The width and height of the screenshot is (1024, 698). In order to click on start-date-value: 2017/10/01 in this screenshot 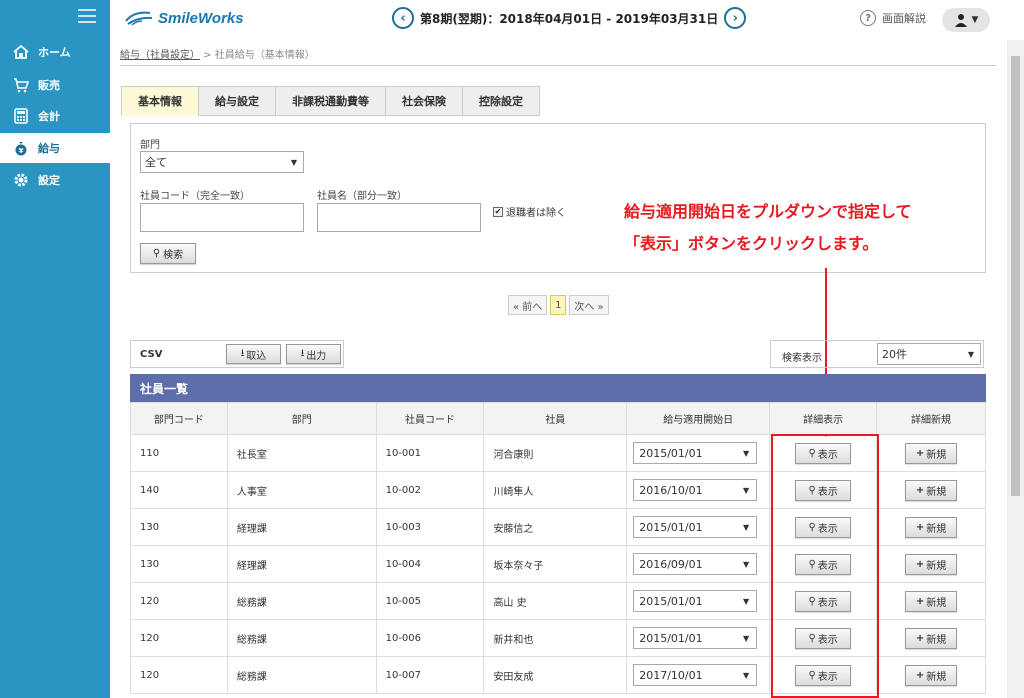, I will do `click(671, 675)`.